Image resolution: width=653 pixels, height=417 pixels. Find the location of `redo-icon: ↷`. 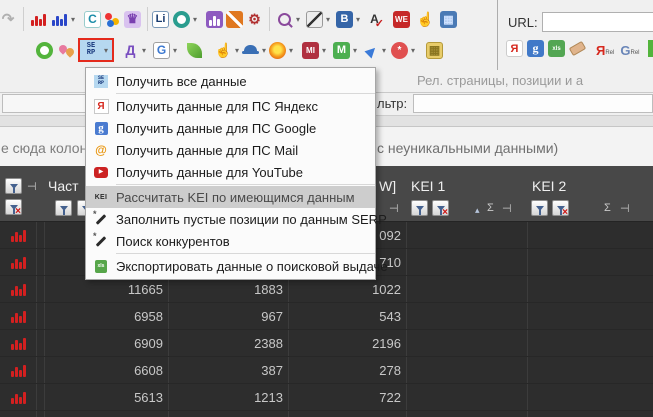

redo-icon: ↷ is located at coordinates (8, 19).